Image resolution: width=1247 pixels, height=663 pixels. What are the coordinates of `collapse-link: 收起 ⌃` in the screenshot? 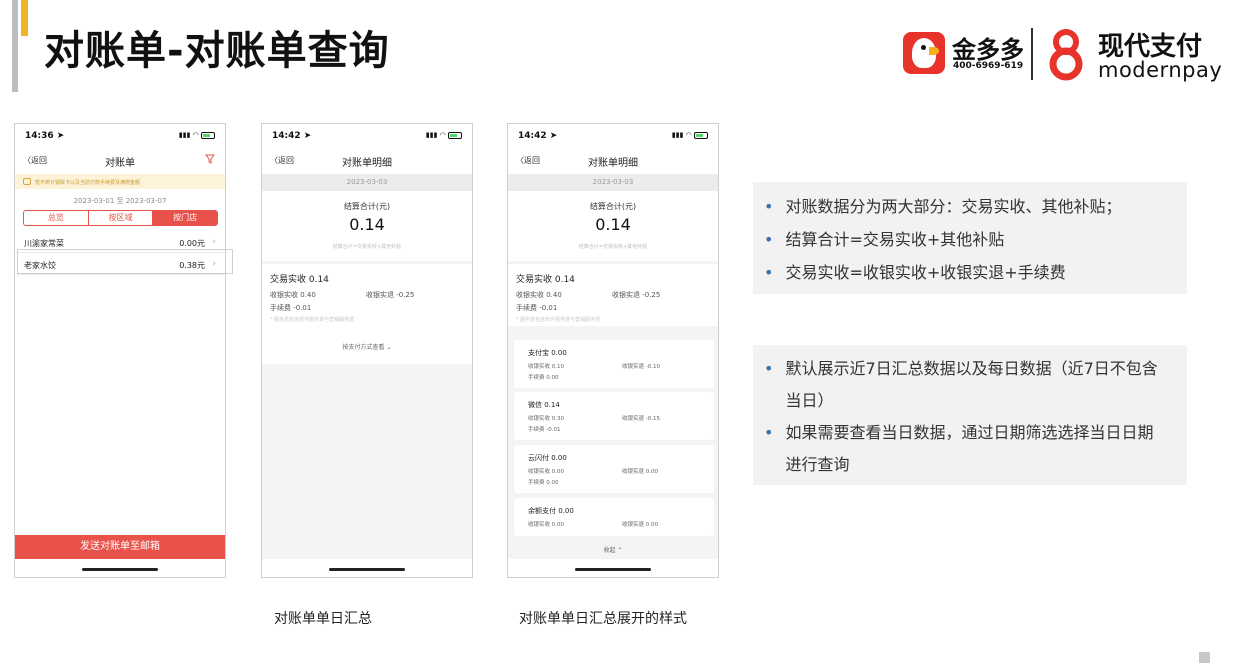 It's located at (613, 549).